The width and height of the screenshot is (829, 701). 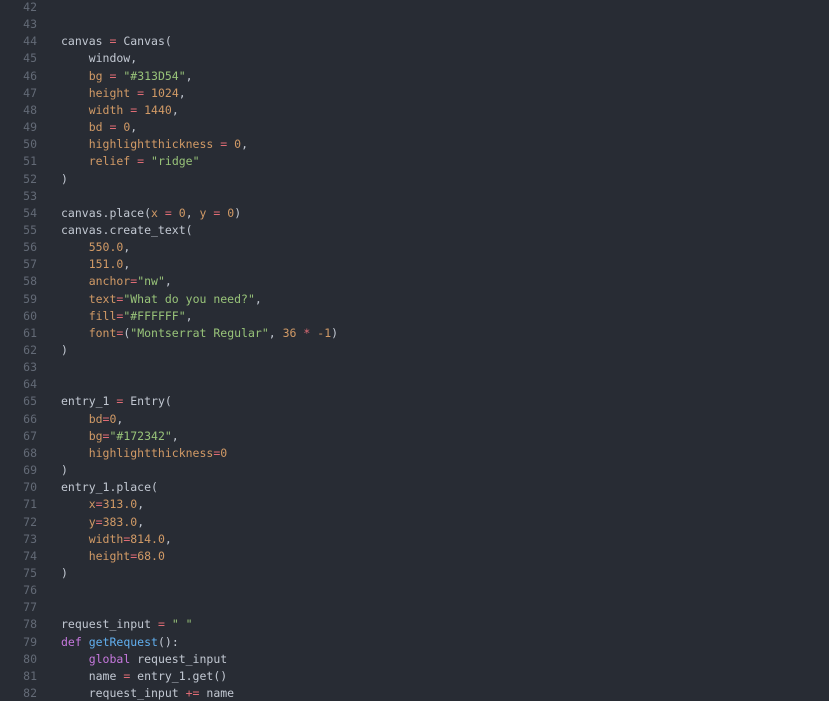 What do you see at coordinates (30, 299) in the screenshot?
I see `line-number: 59` at bounding box center [30, 299].